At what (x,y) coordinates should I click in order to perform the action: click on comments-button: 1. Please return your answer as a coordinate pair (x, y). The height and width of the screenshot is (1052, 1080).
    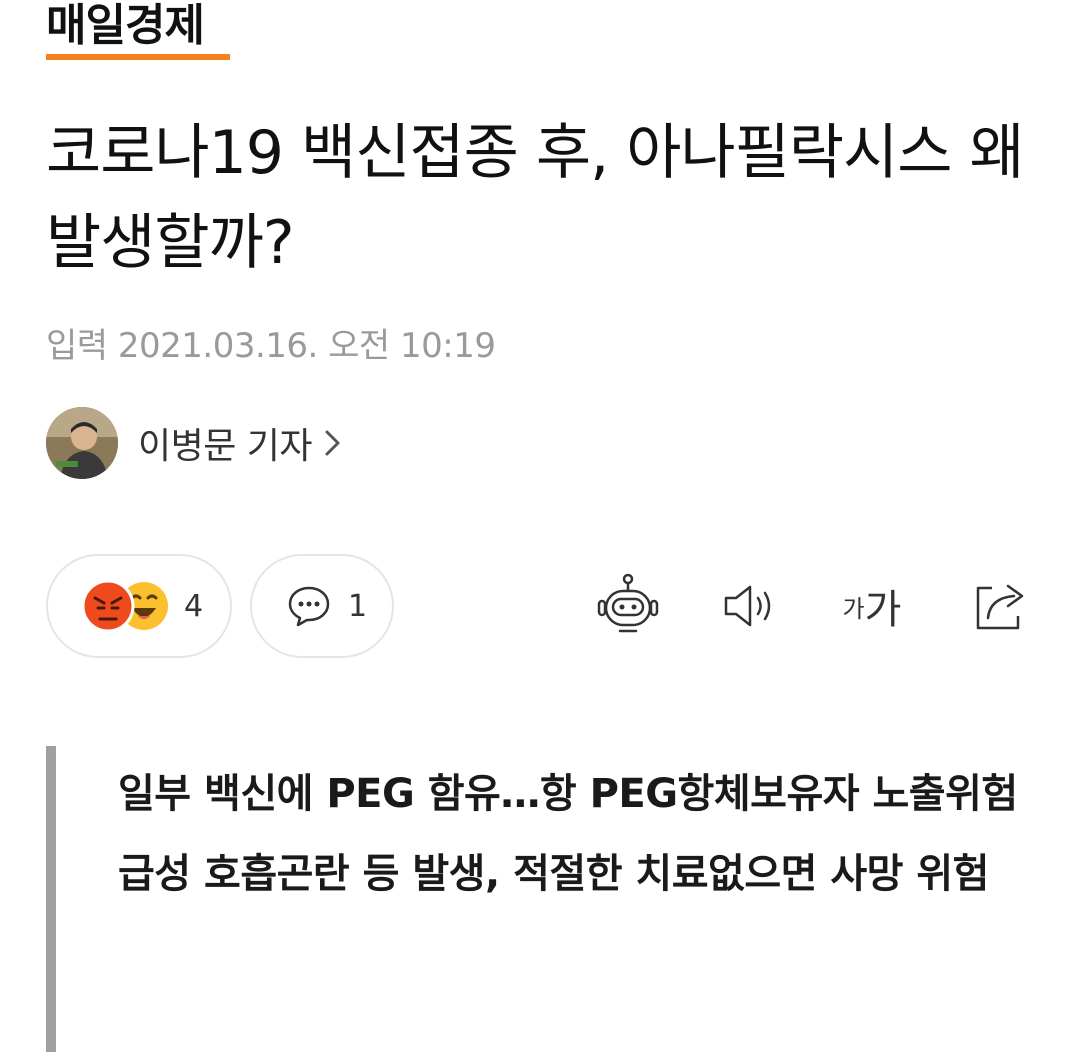
    Looking at the image, I should click on (322, 606).